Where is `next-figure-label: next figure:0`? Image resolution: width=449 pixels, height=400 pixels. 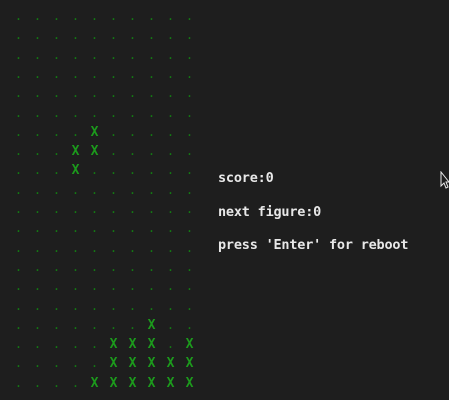 next-figure-label: next figure:0 is located at coordinates (270, 212).